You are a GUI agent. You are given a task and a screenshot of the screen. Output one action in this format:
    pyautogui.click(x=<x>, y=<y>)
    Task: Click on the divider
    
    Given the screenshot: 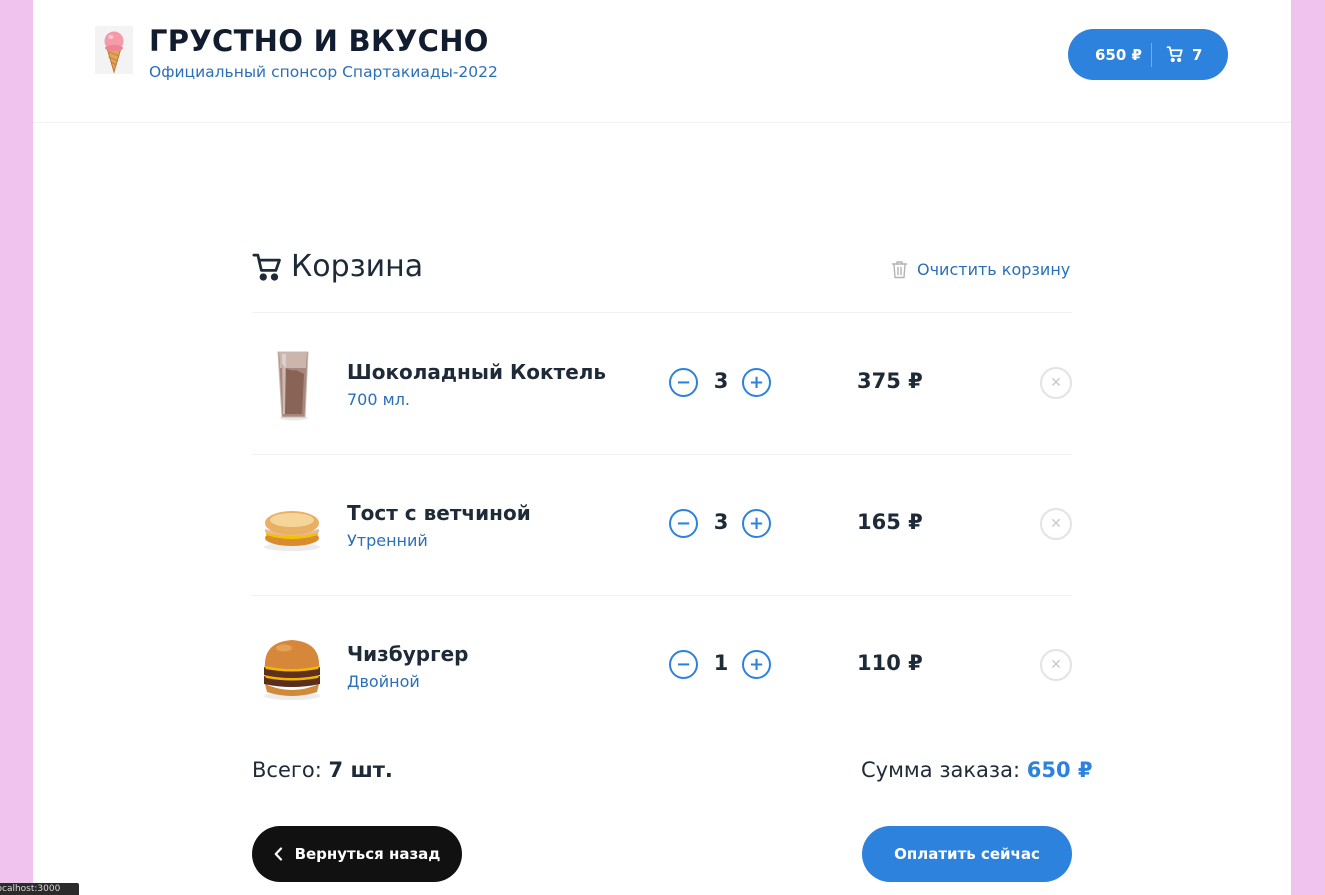 What is the action you would take?
    pyautogui.click(x=662, y=312)
    